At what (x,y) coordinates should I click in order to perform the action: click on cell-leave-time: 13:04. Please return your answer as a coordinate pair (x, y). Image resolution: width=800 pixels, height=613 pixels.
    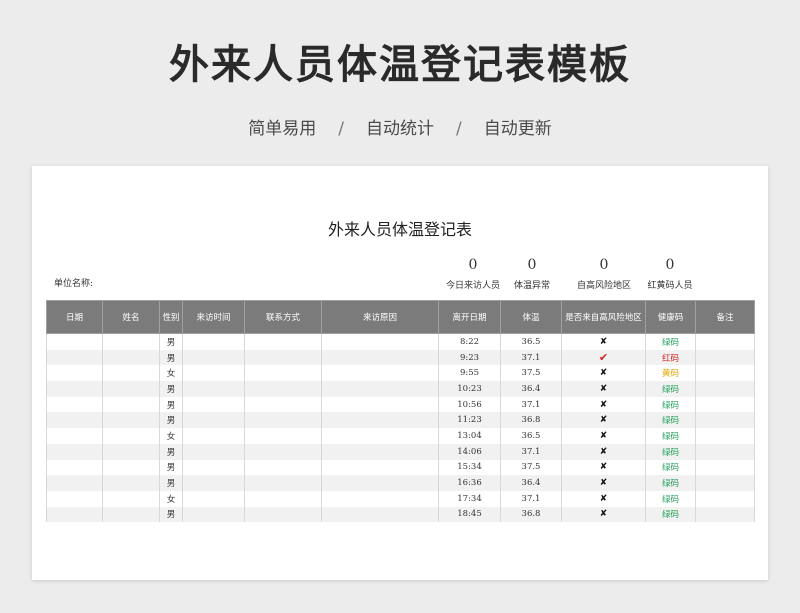
    Looking at the image, I should click on (469, 436).